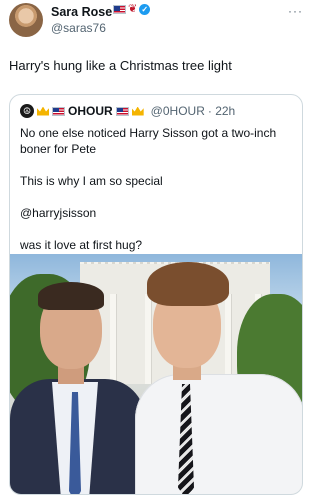 The height and width of the screenshot is (500, 320). I want to click on person-right-shirt, so click(218, 434).